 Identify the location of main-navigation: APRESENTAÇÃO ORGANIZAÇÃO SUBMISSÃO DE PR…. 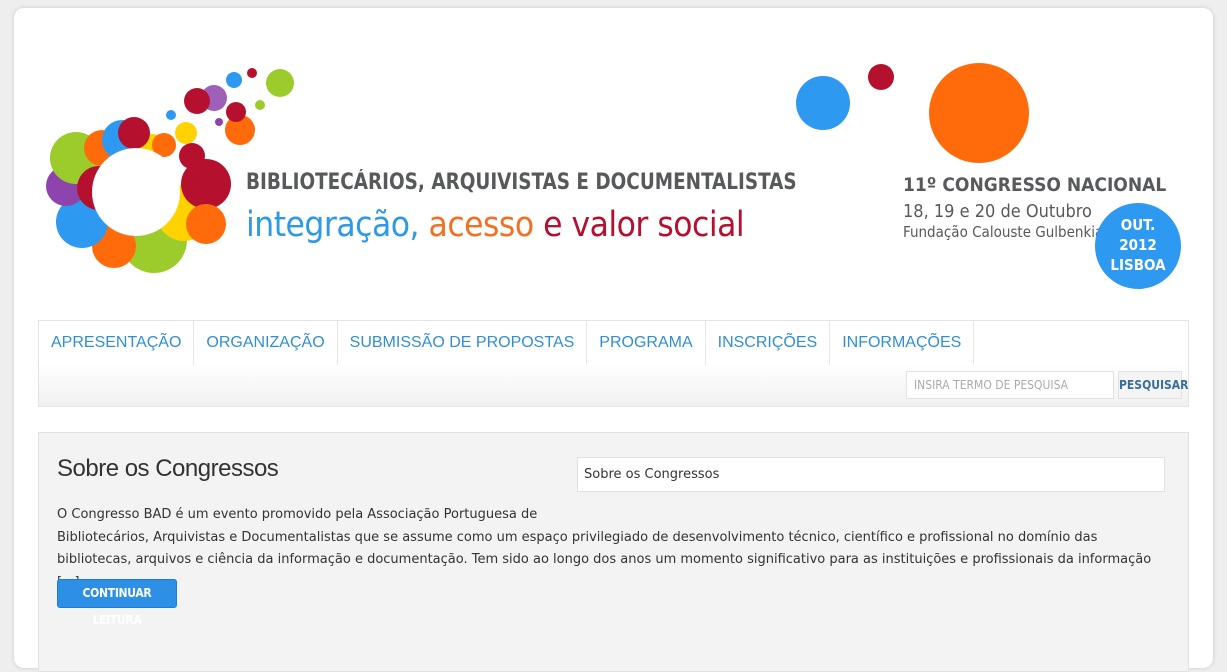
(613, 363).